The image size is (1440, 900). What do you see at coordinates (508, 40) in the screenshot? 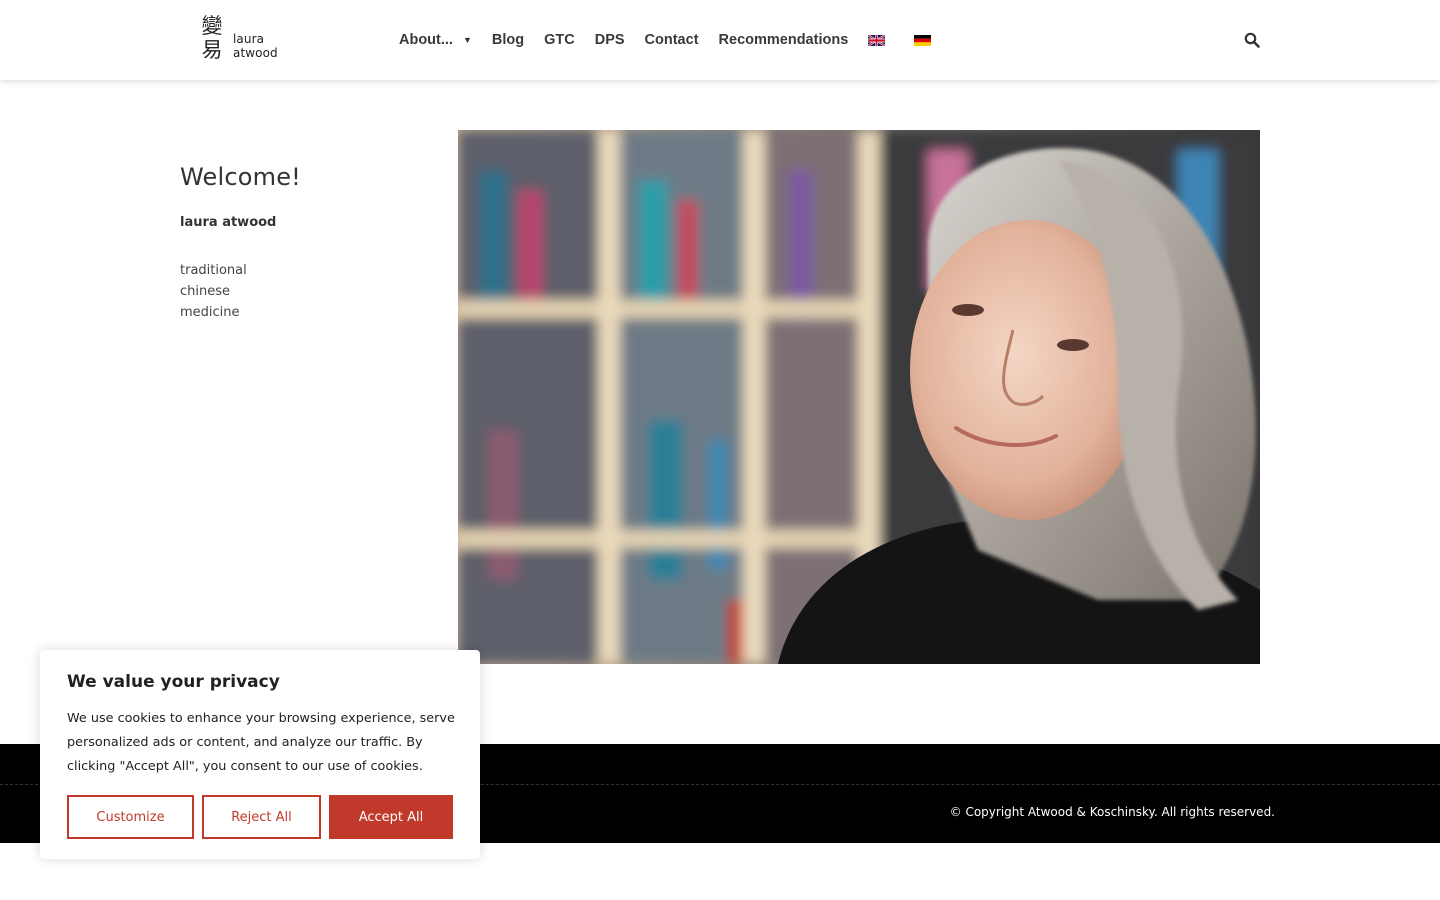
I see `nav-item-blog: Blog` at bounding box center [508, 40].